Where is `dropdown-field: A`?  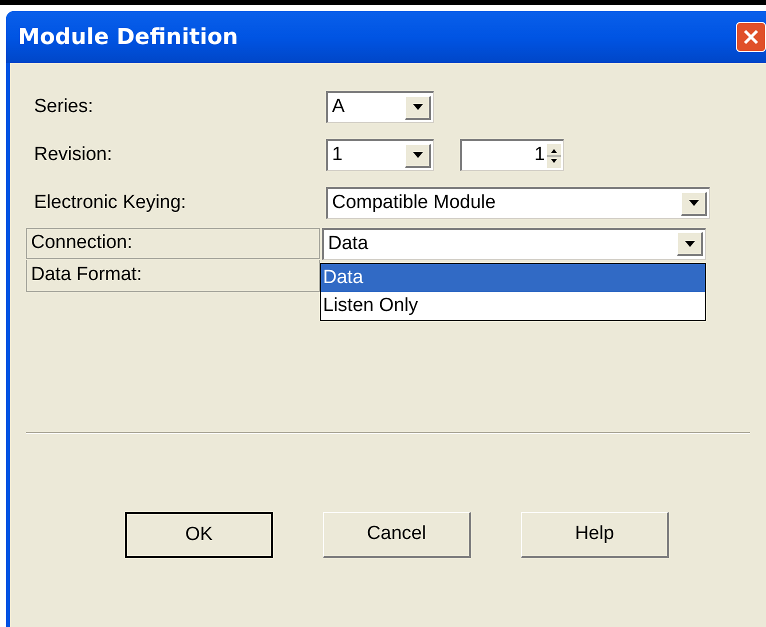 dropdown-field: A is located at coordinates (380, 107).